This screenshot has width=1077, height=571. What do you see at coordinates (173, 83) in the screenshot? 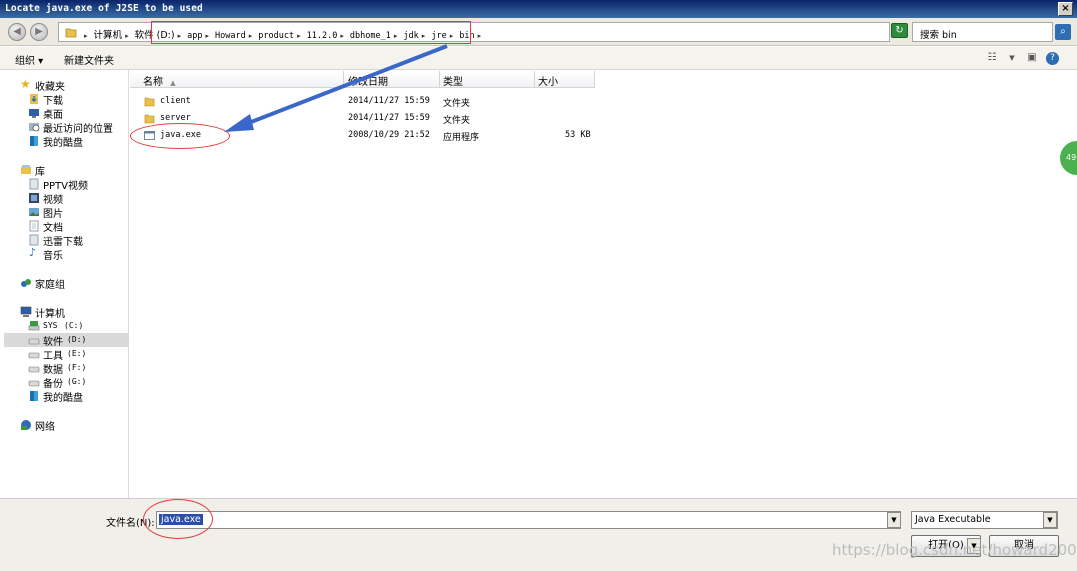
I see `sort-ascending-icon: ▲` at bounding box center [173, 83].